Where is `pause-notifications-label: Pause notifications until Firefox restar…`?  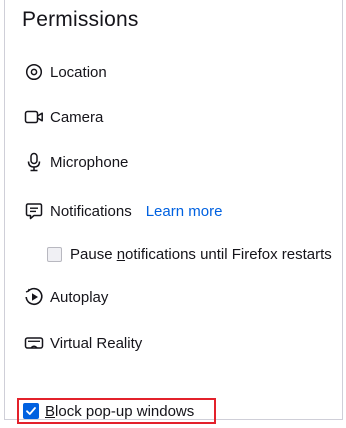
pause-notifications-label: Pause notifications until Firefox restar… is located at coordinates (201, 254).